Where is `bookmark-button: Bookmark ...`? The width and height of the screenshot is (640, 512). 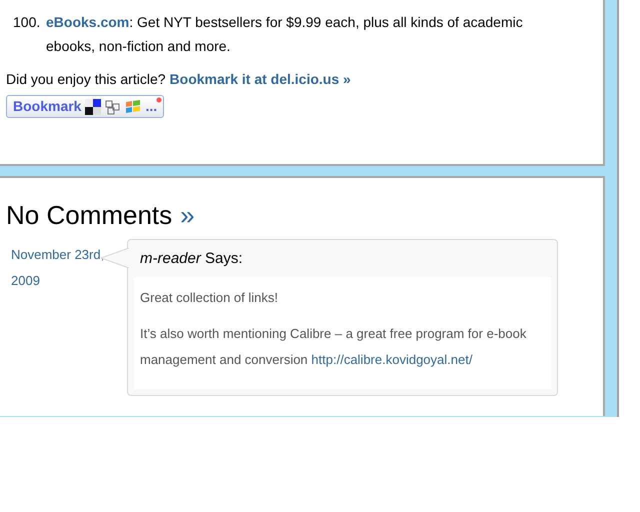 bookmark-button: Bookmark ... is located at coordinates (85, 106).